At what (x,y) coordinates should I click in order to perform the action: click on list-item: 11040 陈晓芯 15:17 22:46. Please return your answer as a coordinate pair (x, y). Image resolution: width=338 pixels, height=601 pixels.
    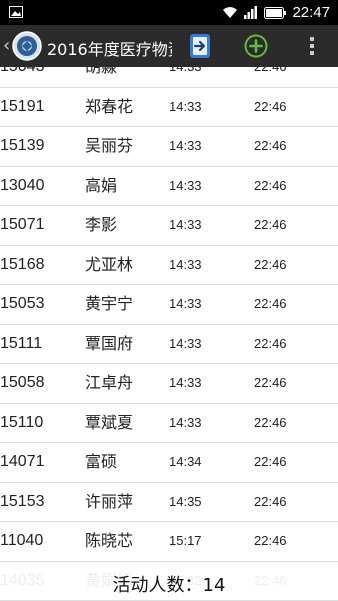
    Looking at the image, I should click on (169, 542).